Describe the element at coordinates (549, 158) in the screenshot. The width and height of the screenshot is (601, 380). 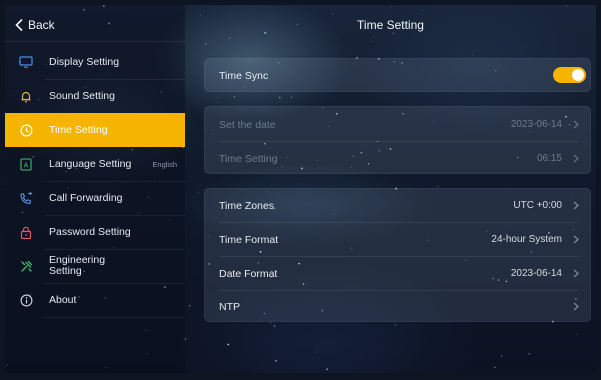
I see `set-time-value: 06:15` at that location.